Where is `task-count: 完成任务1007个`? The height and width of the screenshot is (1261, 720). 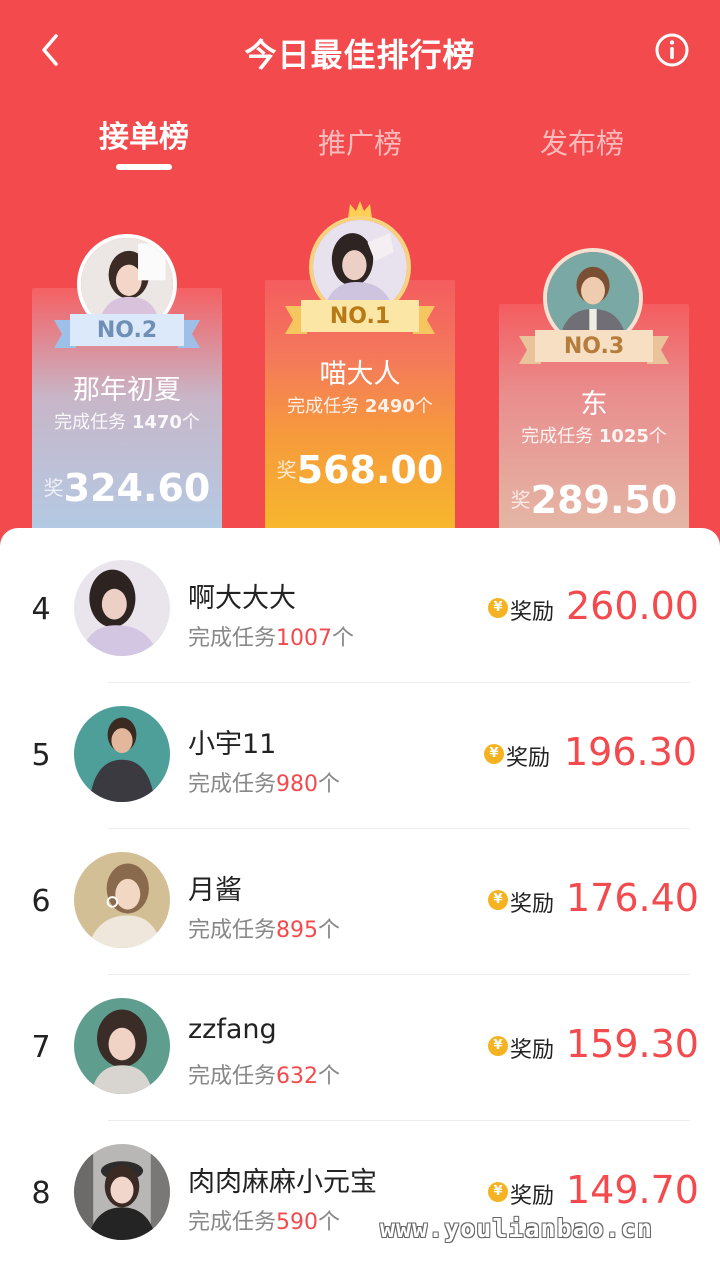 task-count: 完成任务1007个 is located at coordinates (271, 638).